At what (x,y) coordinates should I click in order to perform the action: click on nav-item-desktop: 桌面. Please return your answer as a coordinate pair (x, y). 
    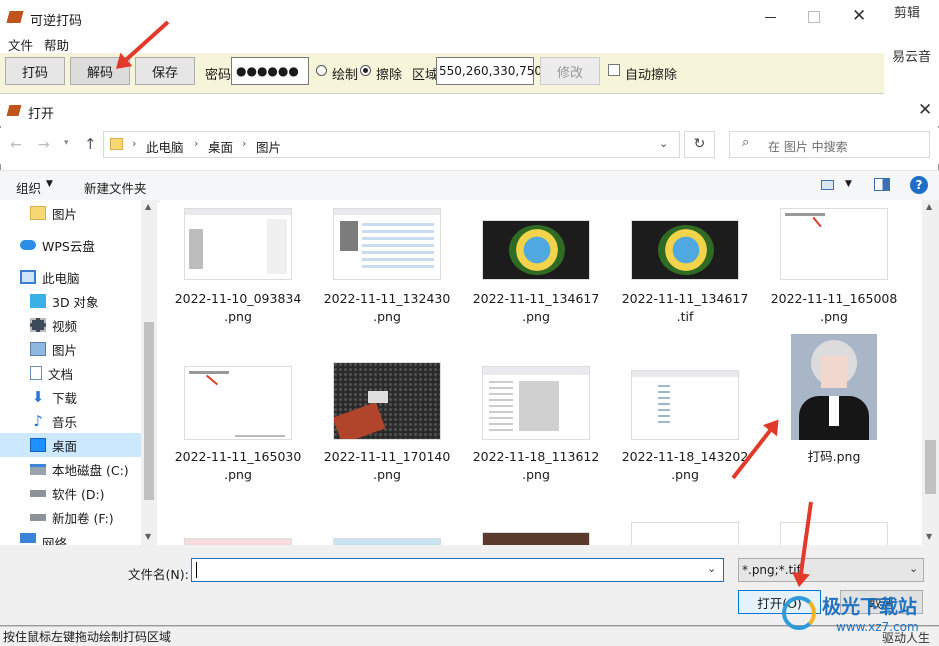
    Looking at the image, I should click on (70, 445).